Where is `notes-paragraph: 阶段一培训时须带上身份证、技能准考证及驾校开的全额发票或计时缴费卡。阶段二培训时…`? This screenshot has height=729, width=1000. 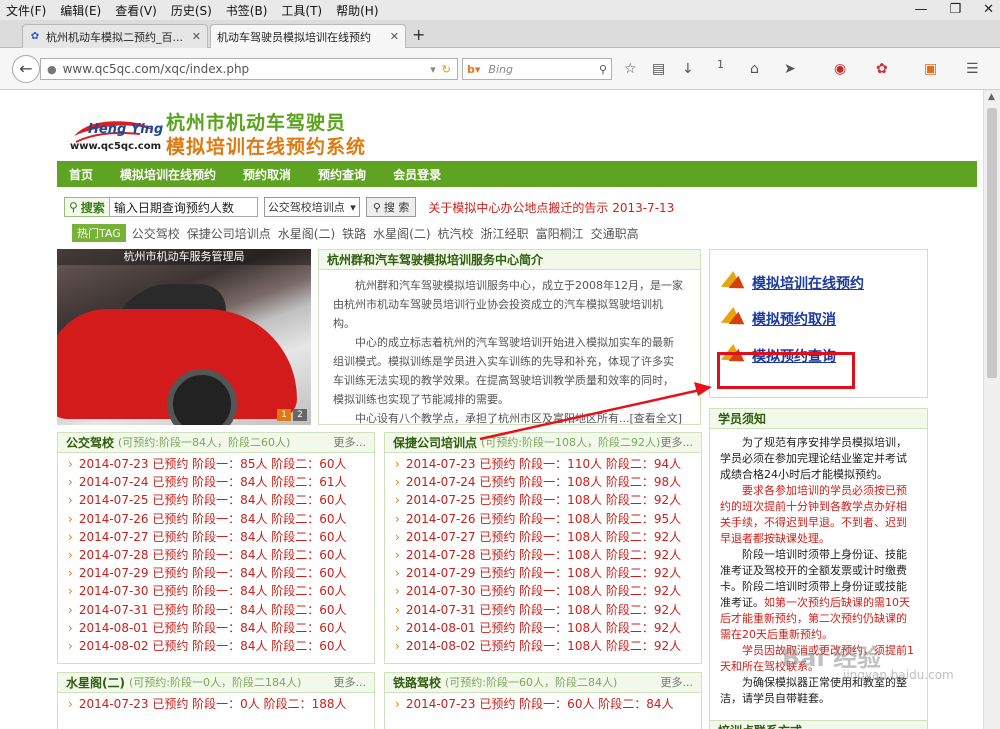 notes-paragraph: 阶段一培训时须带上身份证、技能准考证及驾校开的全额发票或计时缴费卡。阶段二培训时… is located at coordinates (818, 595).